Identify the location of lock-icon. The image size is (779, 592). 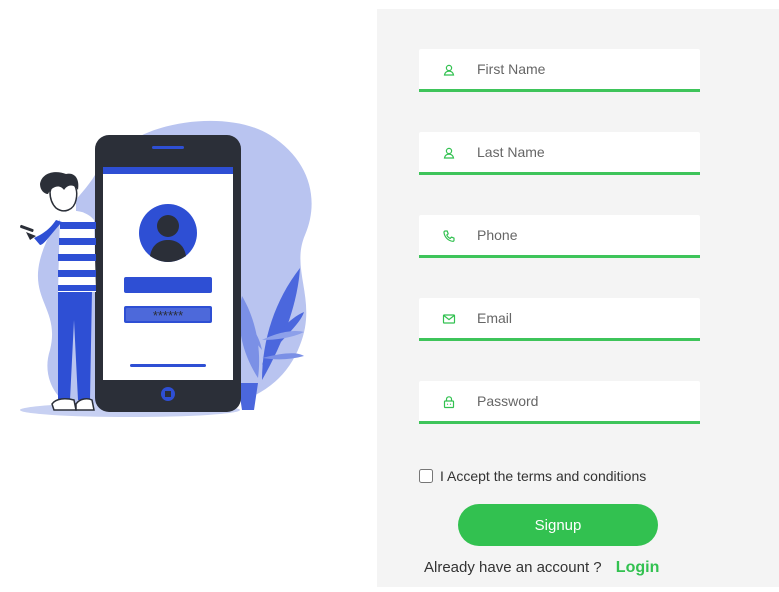
(449, 402).